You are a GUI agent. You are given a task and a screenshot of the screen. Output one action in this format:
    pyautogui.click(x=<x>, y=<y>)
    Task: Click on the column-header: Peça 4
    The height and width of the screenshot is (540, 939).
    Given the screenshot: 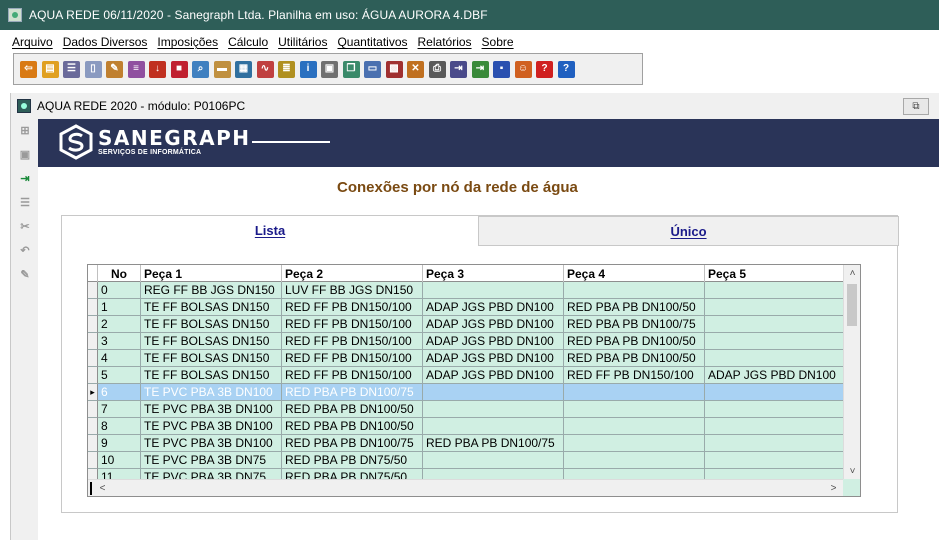 What is the action you would take?
    pyautogui.click(x=634, y=273)
    